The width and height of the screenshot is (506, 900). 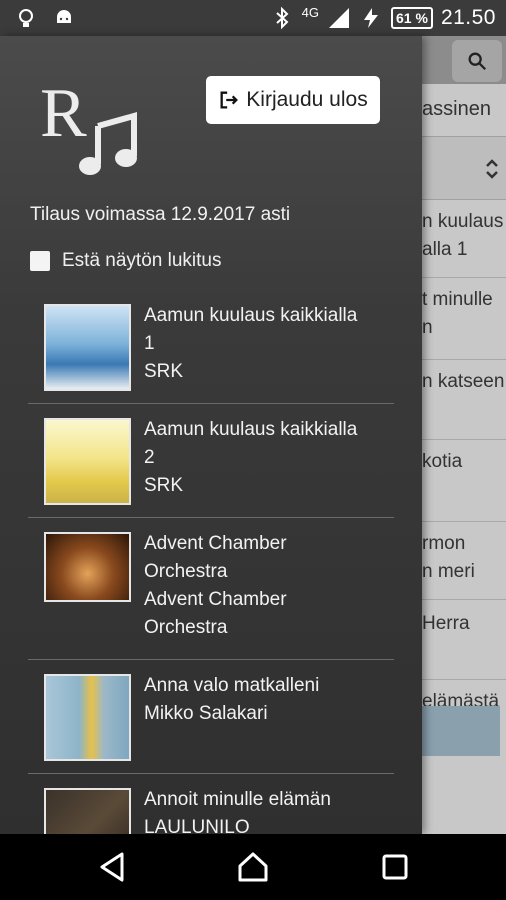 What do you see at coordinates (237, 799) in the screenshot?
I see `album-title: Annoit minulle elämän` at bounding box center [237, 799].